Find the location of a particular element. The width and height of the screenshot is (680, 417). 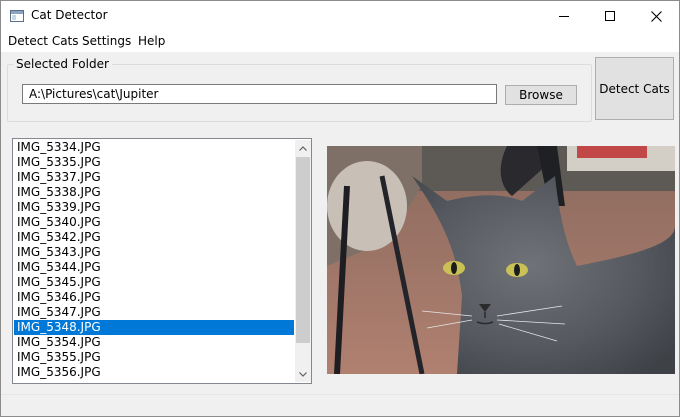

file-list-item-selected: IMG_5348.JPG is located at coordinates (154, 327).